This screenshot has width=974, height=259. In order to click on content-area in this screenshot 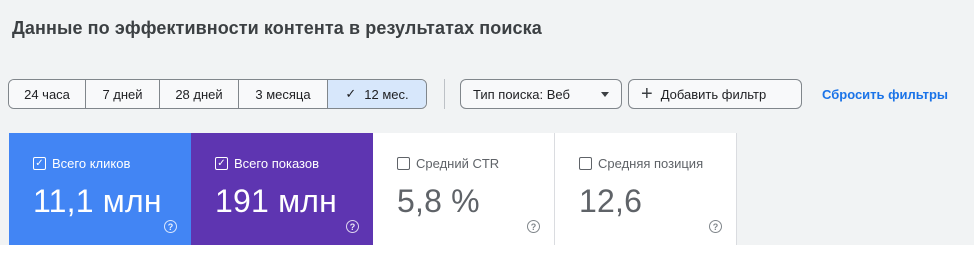, I will do `click(487, 252)`.